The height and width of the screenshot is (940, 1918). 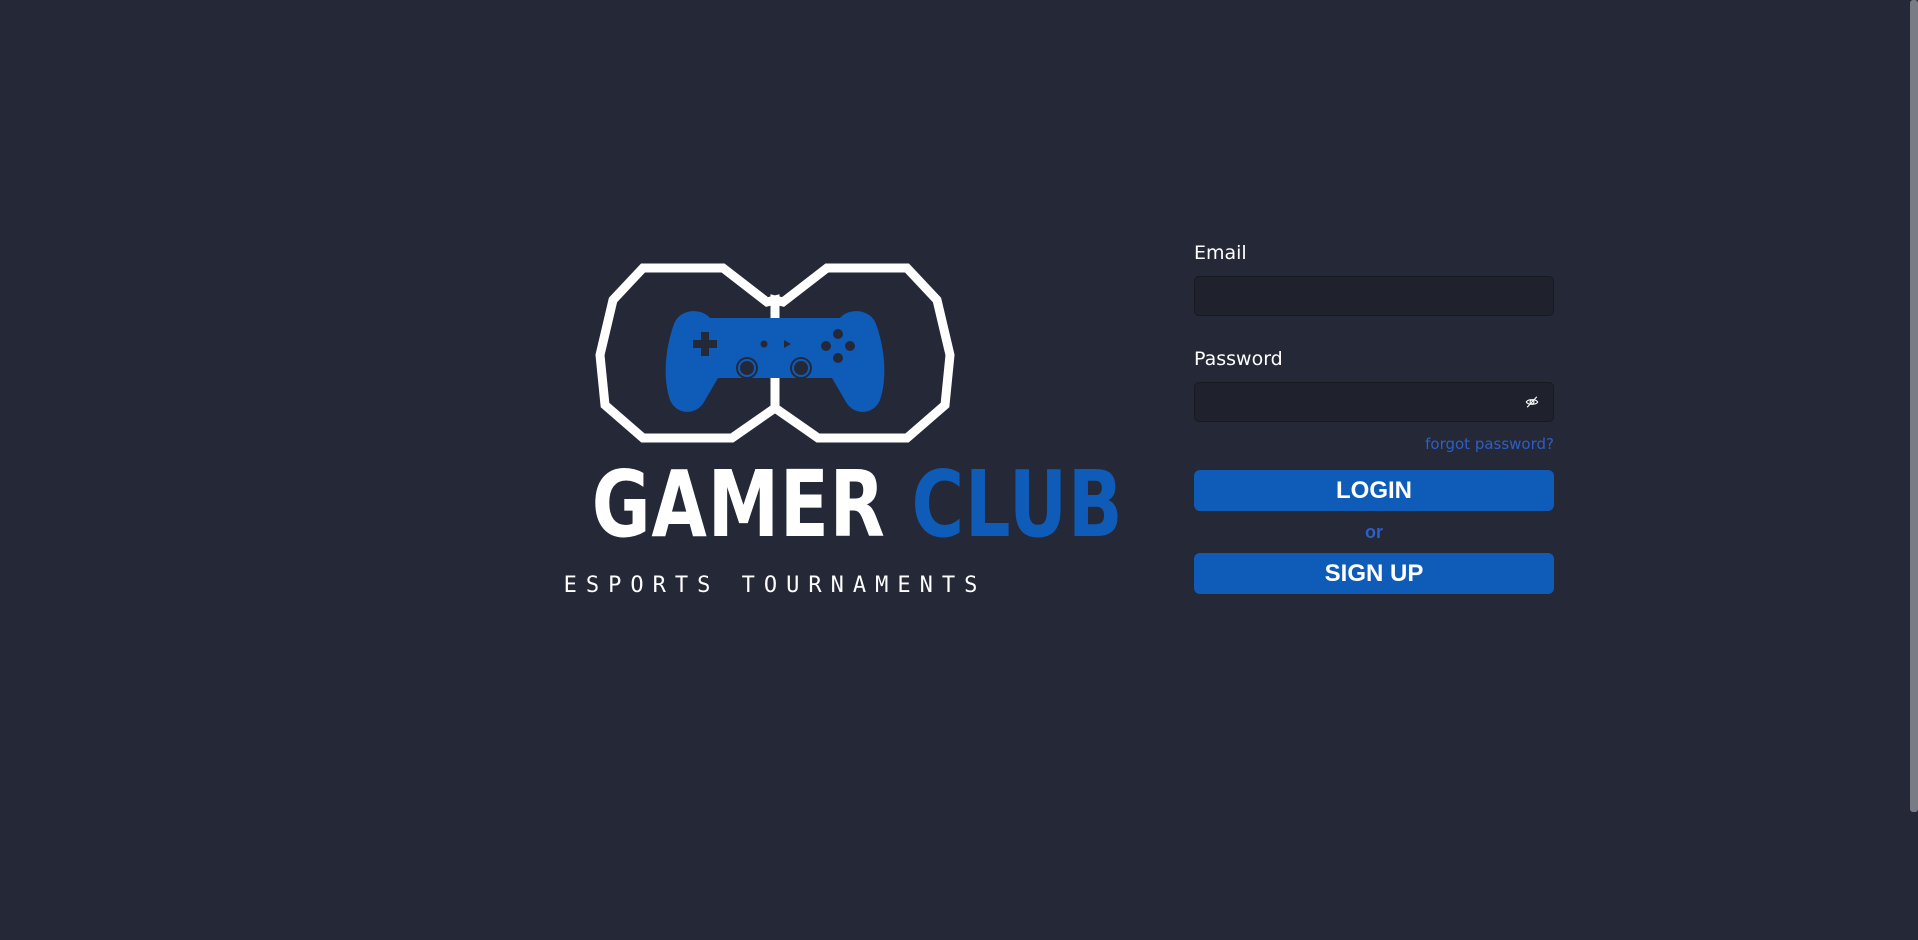 What do you see at coordinates (1374, 490) in the screenshot?
I see `login-button: LOGIN` at bounding box center [1374, 490].